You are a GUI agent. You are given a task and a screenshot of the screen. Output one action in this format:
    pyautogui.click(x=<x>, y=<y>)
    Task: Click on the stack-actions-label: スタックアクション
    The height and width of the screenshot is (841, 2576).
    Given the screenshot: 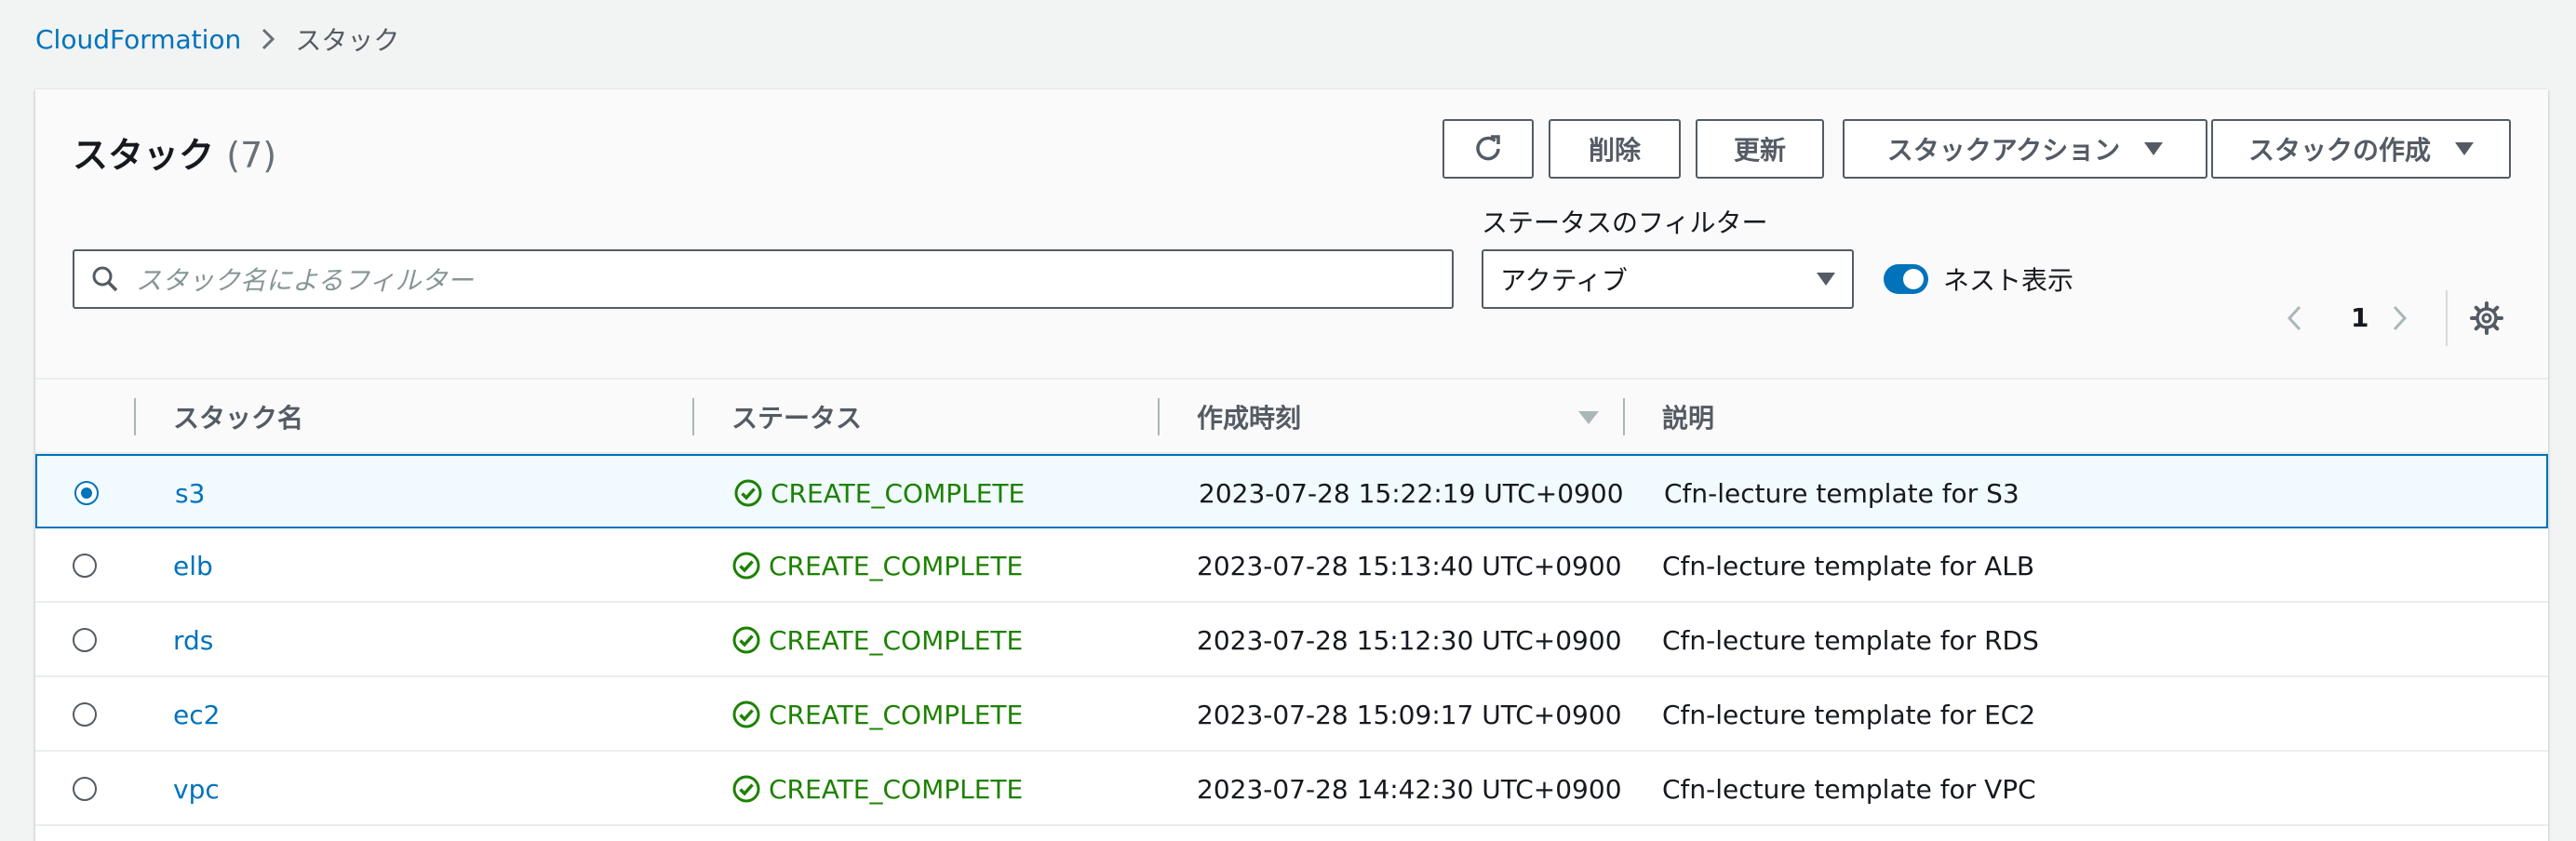 What is the action you would take?
    pyautogui.click(x=2003, y=150)
    